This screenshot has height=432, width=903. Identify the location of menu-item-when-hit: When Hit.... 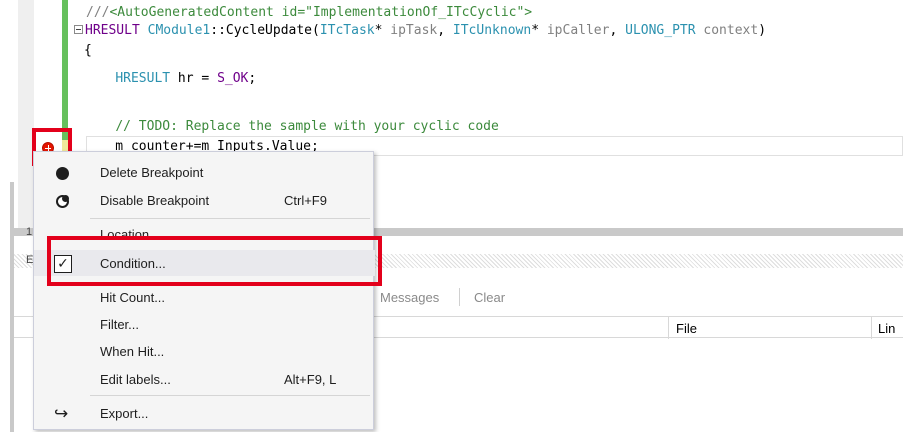
(204, 351).